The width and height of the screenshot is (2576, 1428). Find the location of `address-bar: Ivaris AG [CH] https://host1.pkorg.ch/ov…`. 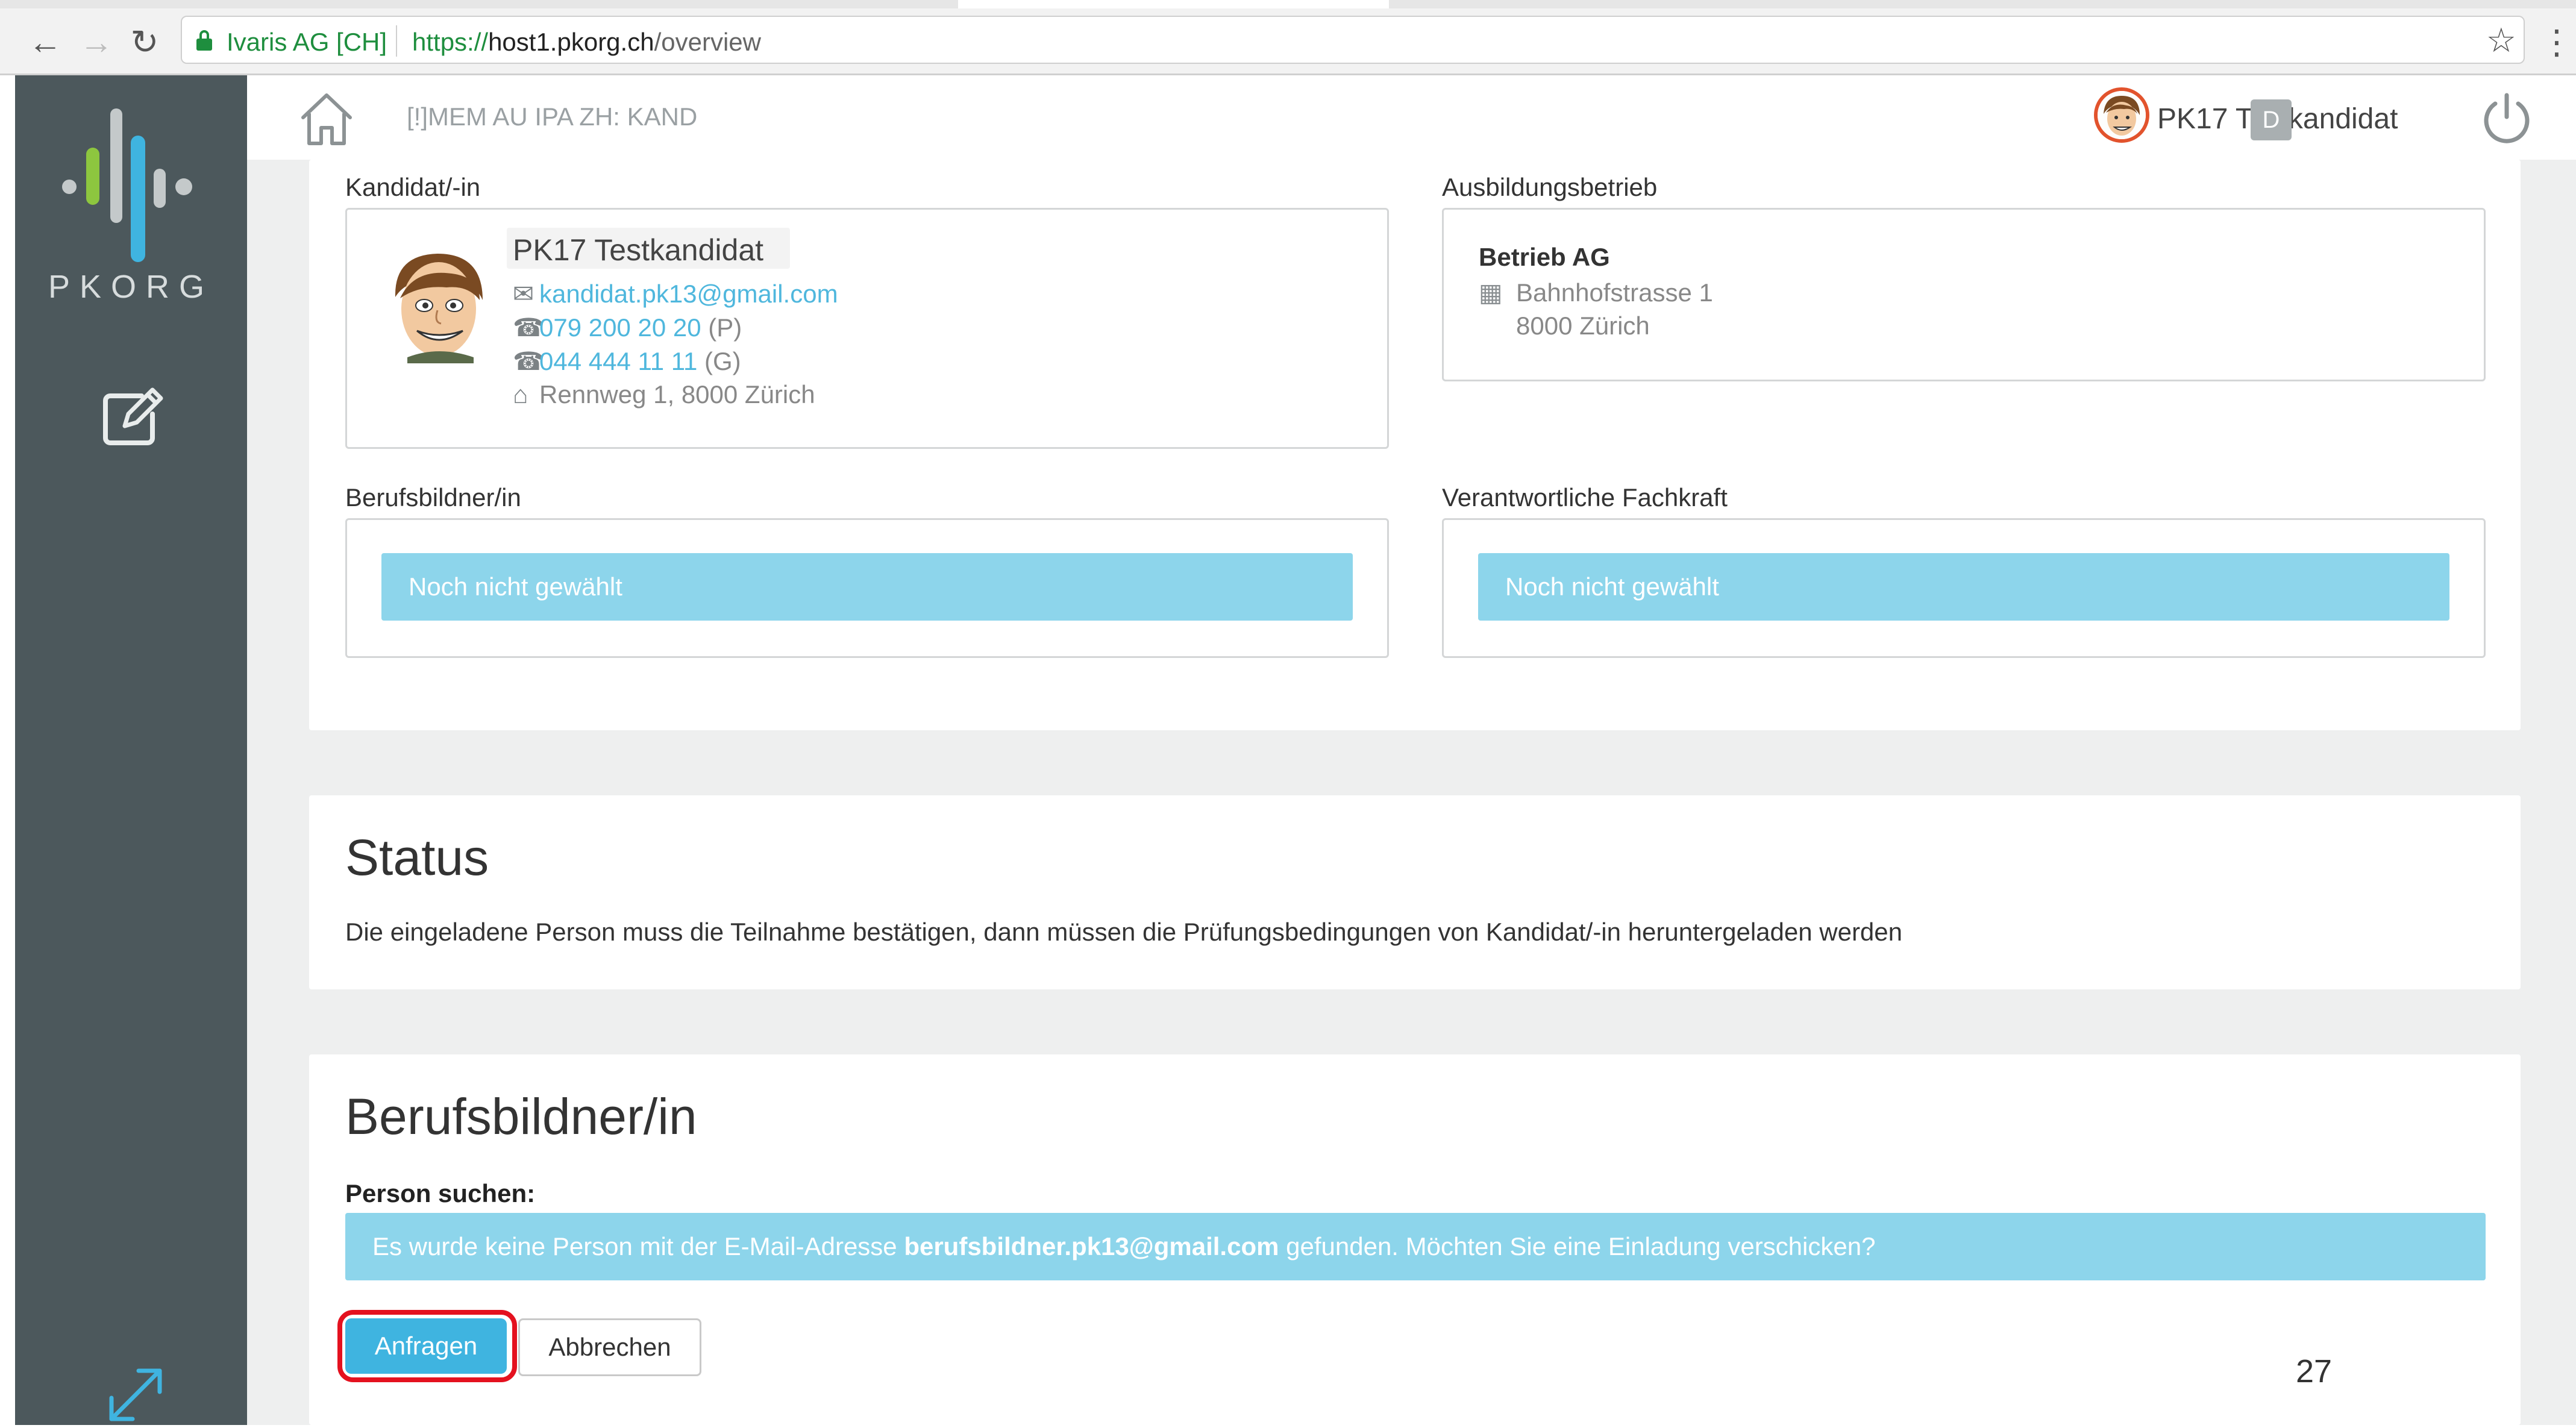

address-bar: Ivaris AG [CH] https://host1.pkorg.ch/ov… is located at coordinates (1353, 40).